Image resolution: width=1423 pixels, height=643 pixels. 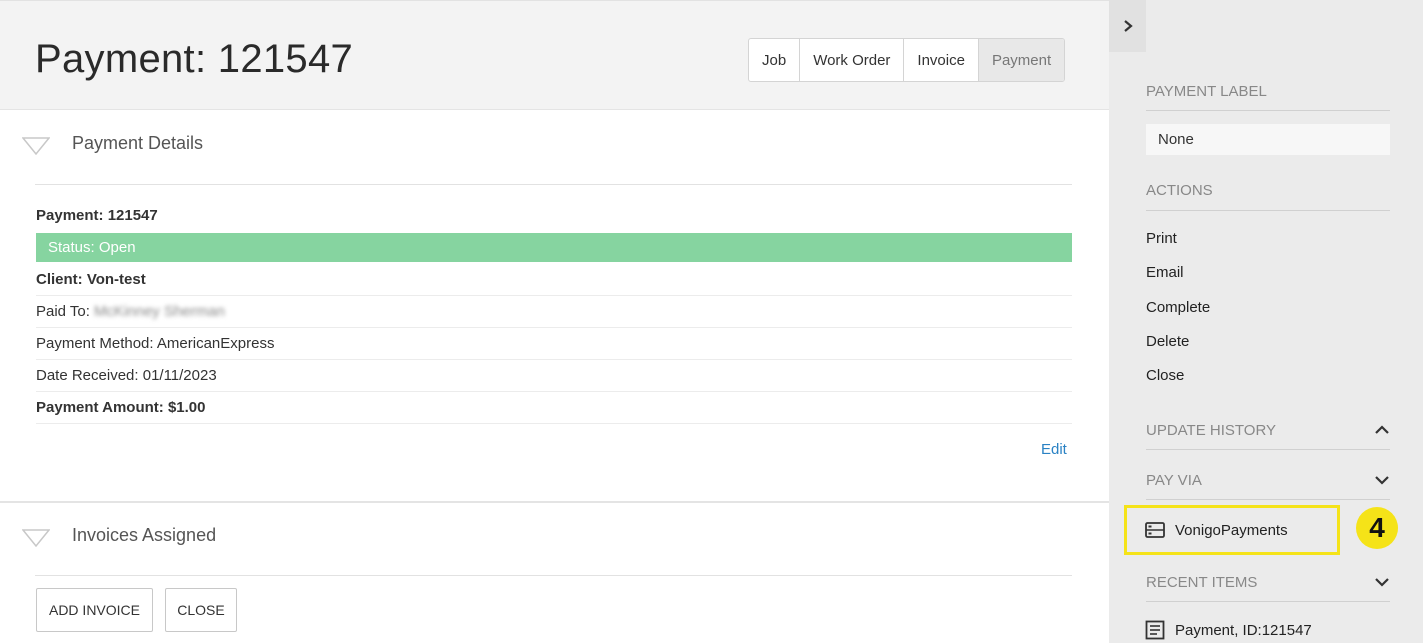 I want to click on recent-item: Payment, ID:121547, so click(x=1228, y=630).